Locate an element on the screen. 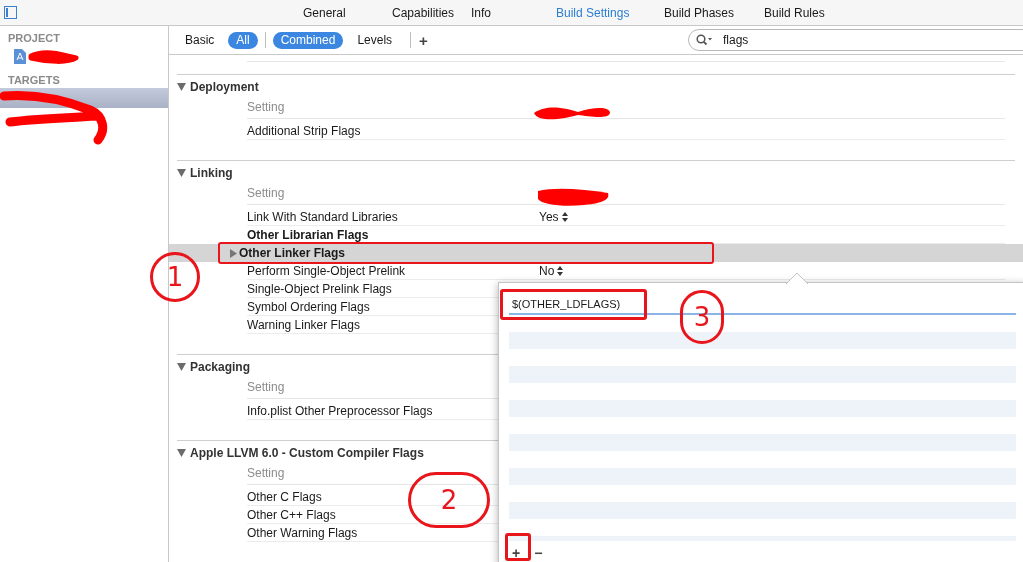 The image size is (1023, 562). setting-row: Other Linker Flags is located at coordinates (596, 253).